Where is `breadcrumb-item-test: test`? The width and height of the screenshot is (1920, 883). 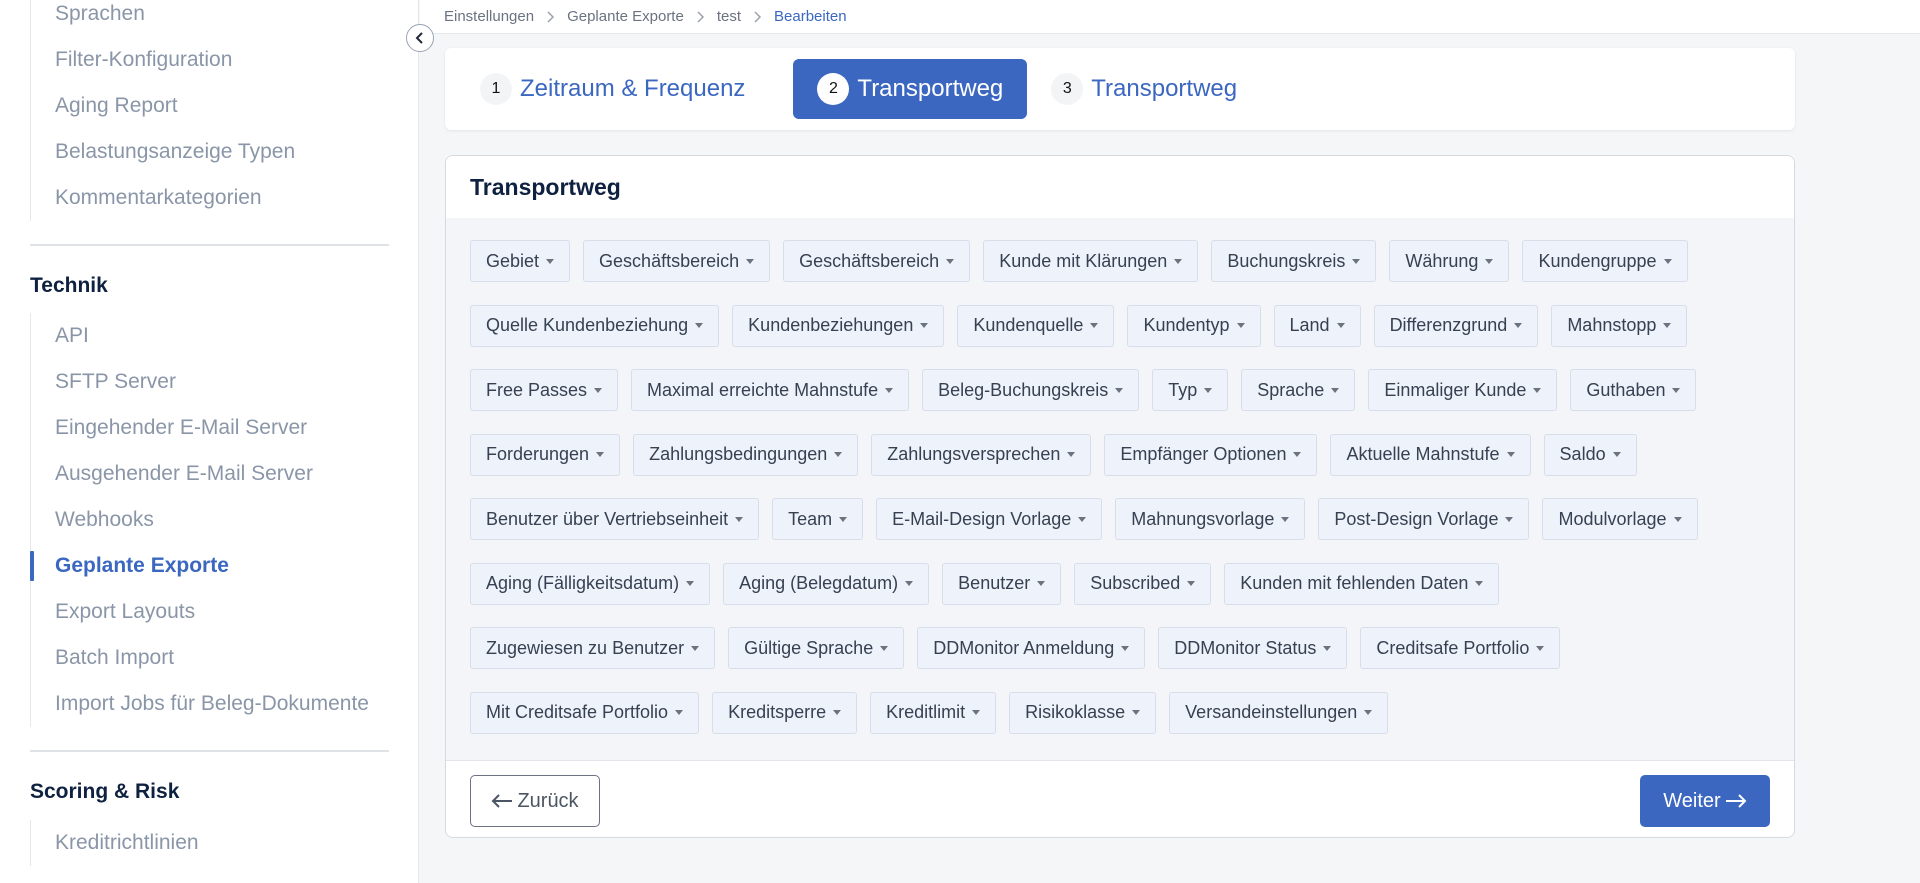
breadcrumb-item-test: test is located at coordinates (729, 16).